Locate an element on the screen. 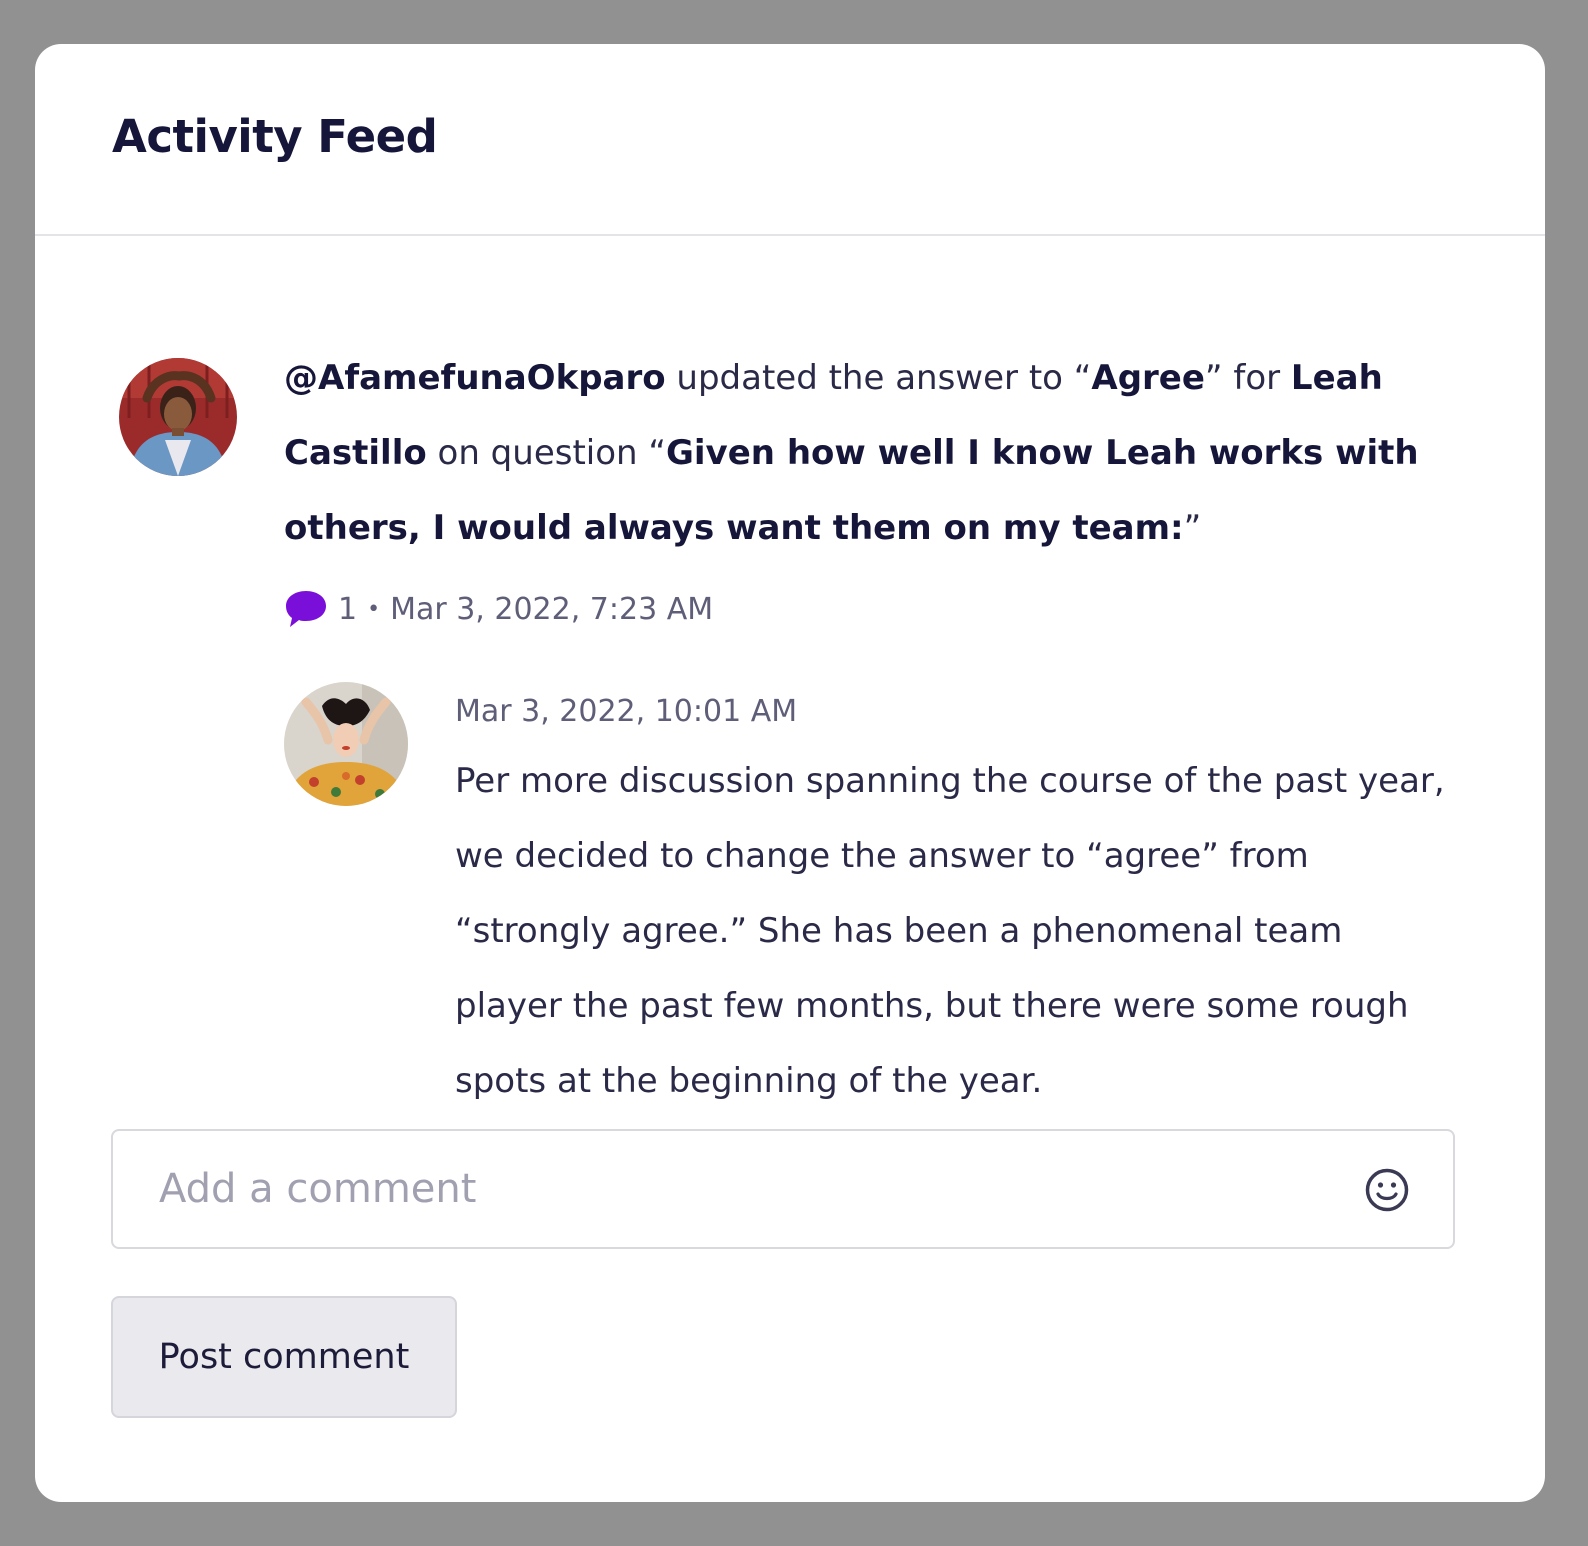  activity-text-for: ” for is located at coordinates (1247, 378).